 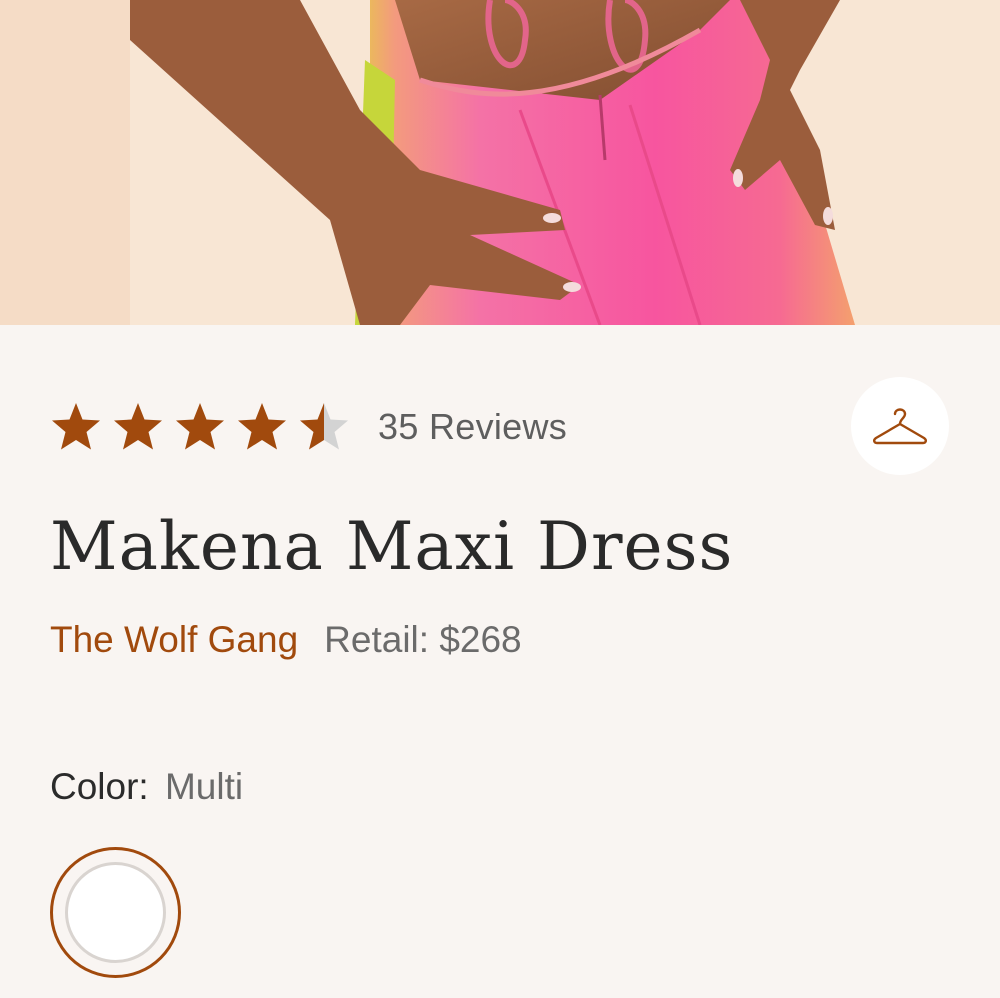 I want to click on add-to-closet-button, so click(x=900, y=426).